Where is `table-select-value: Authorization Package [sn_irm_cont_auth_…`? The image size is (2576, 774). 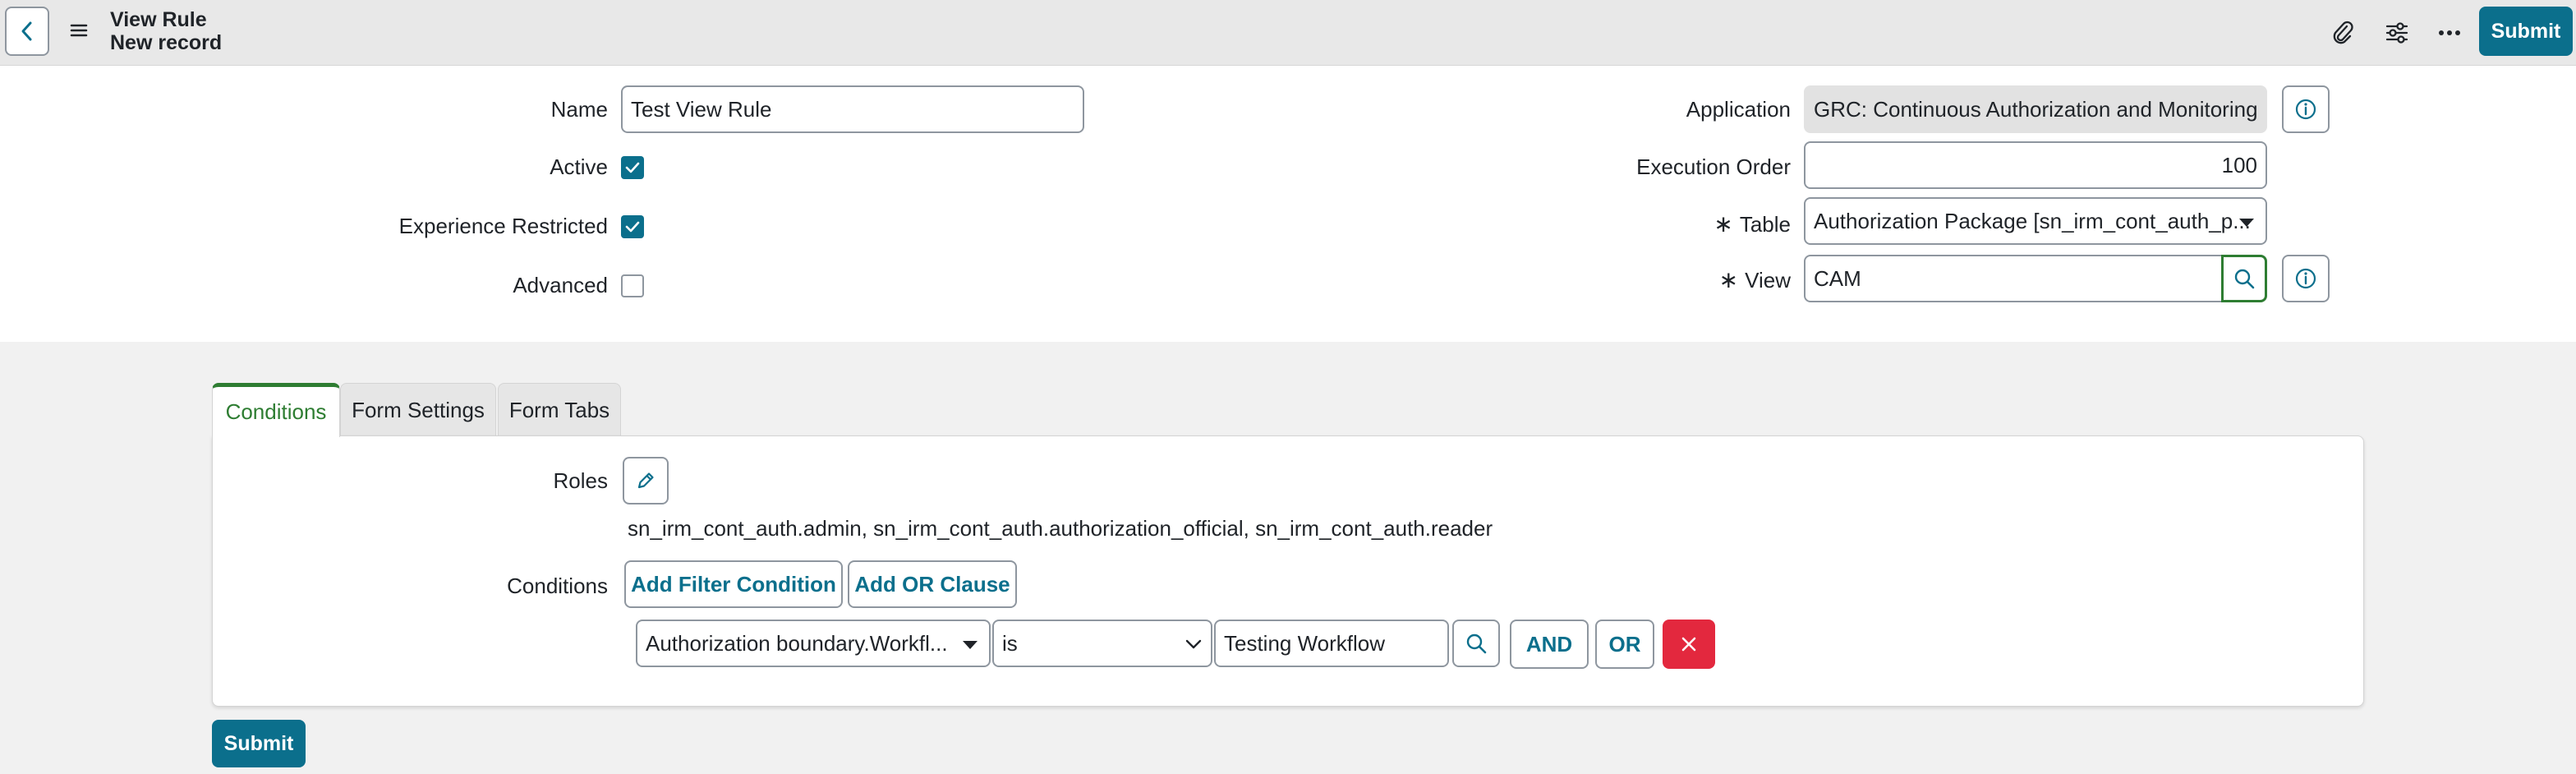 table-select-value: Authorization Package [sn_irm_cont_auth_… is located at coordinates (2032, 220).